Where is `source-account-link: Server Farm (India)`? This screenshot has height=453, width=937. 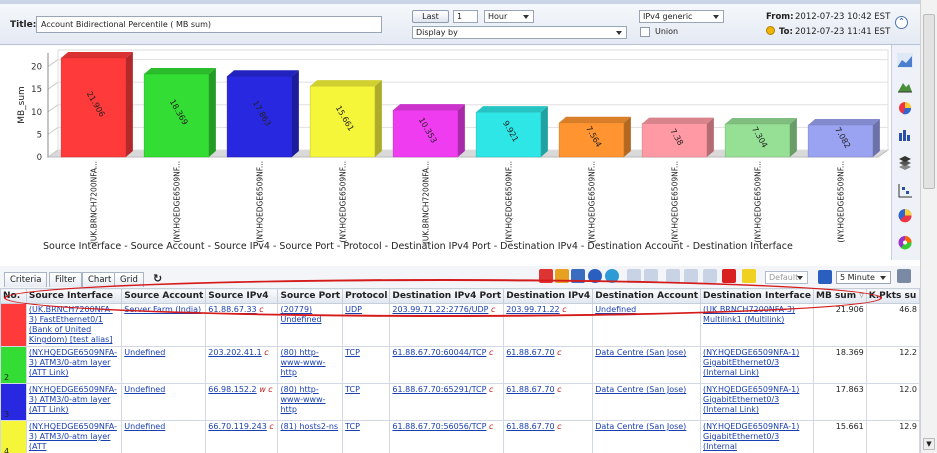
source-account-link: Server Farm (India) is located at coordinates (162, 309).